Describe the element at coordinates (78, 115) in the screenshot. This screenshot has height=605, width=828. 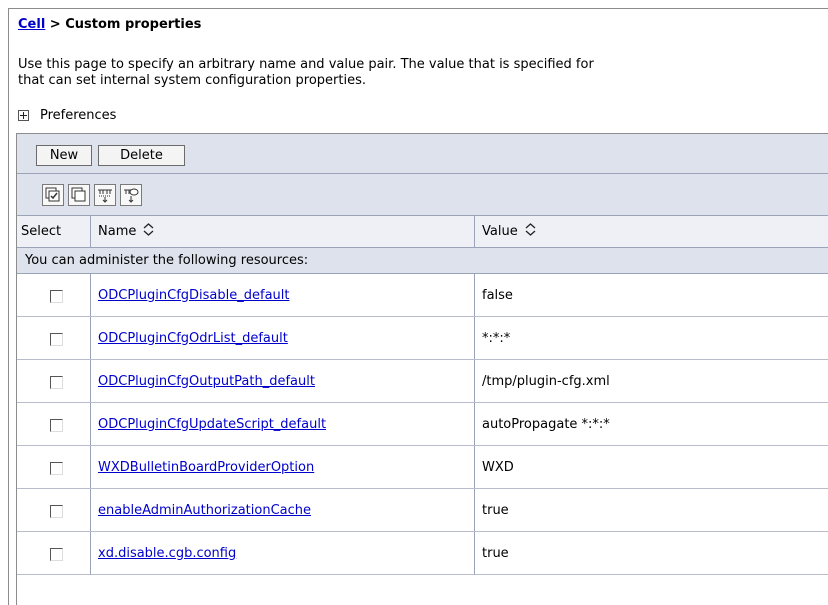
I see `preferences-label: Preferences` at that location.